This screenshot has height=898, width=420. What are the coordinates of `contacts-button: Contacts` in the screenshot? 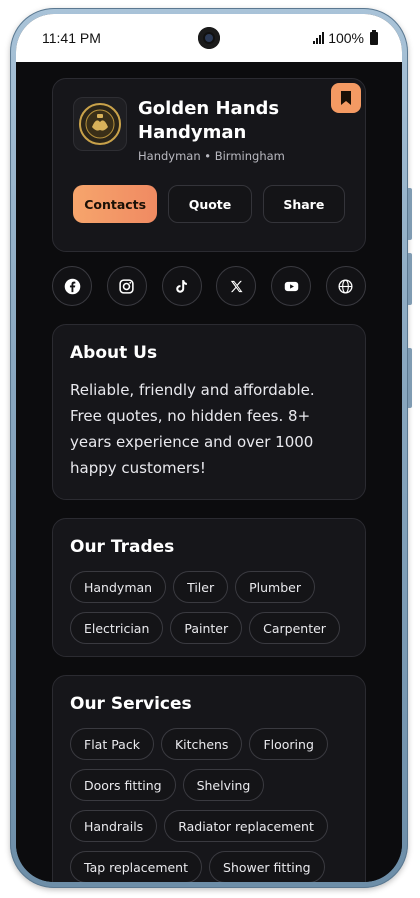 It's located at (115, 204).